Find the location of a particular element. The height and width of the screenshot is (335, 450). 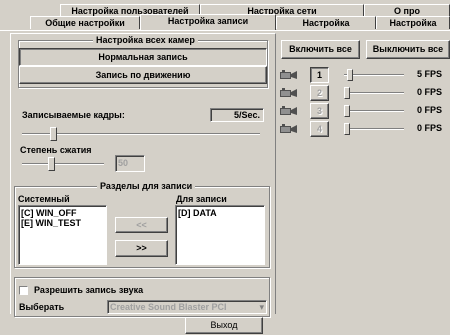

list-item: [C] WIN_OFF is located at coordinates (62, 213).